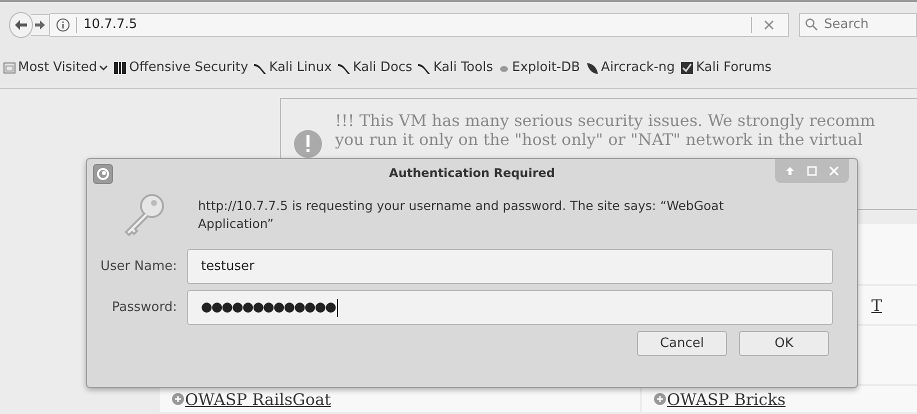 The height and width of the screenshot is (414, 917). I want to click on page-link: T, so click(876, 305).